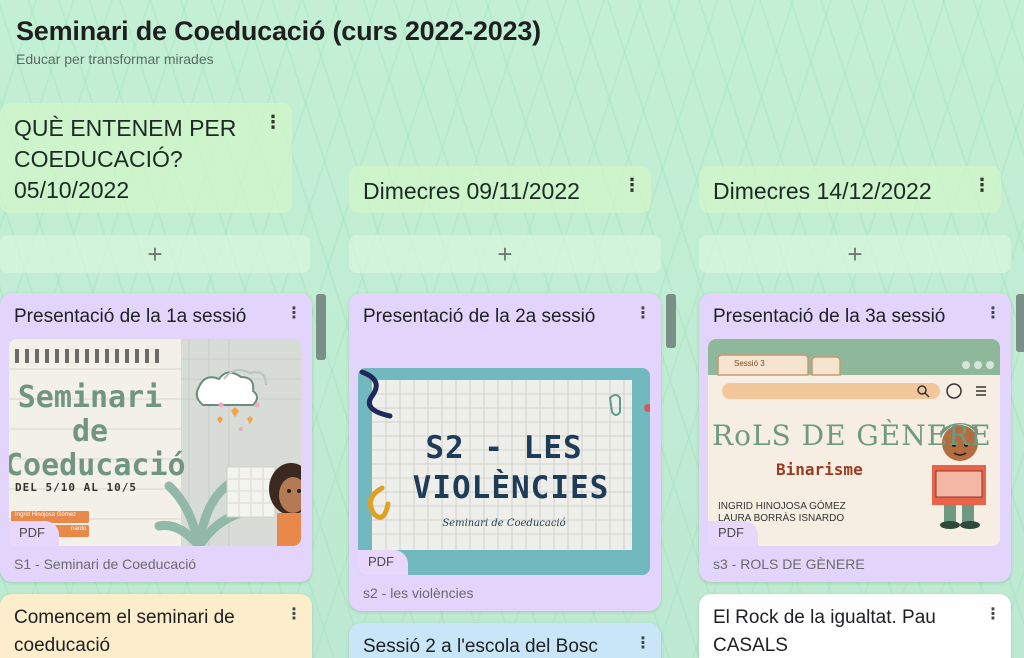 Image resolution: width=1024 pixels, height=658 pixels. What do you see at coordinates (479, 316) in the screenshot?
I see `post-title: Presentació de la 2a sessió` at bounding box center [479, 316].